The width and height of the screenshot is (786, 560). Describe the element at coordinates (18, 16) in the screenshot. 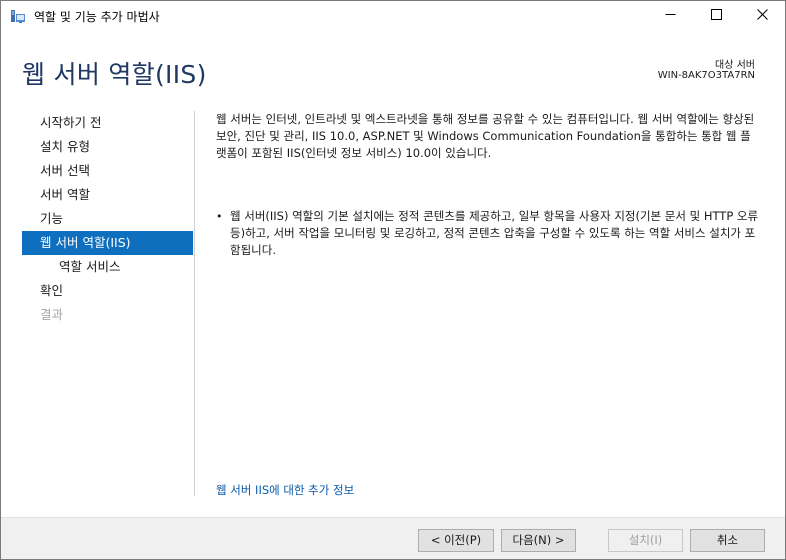

I see `server-manager-icon` at that location.